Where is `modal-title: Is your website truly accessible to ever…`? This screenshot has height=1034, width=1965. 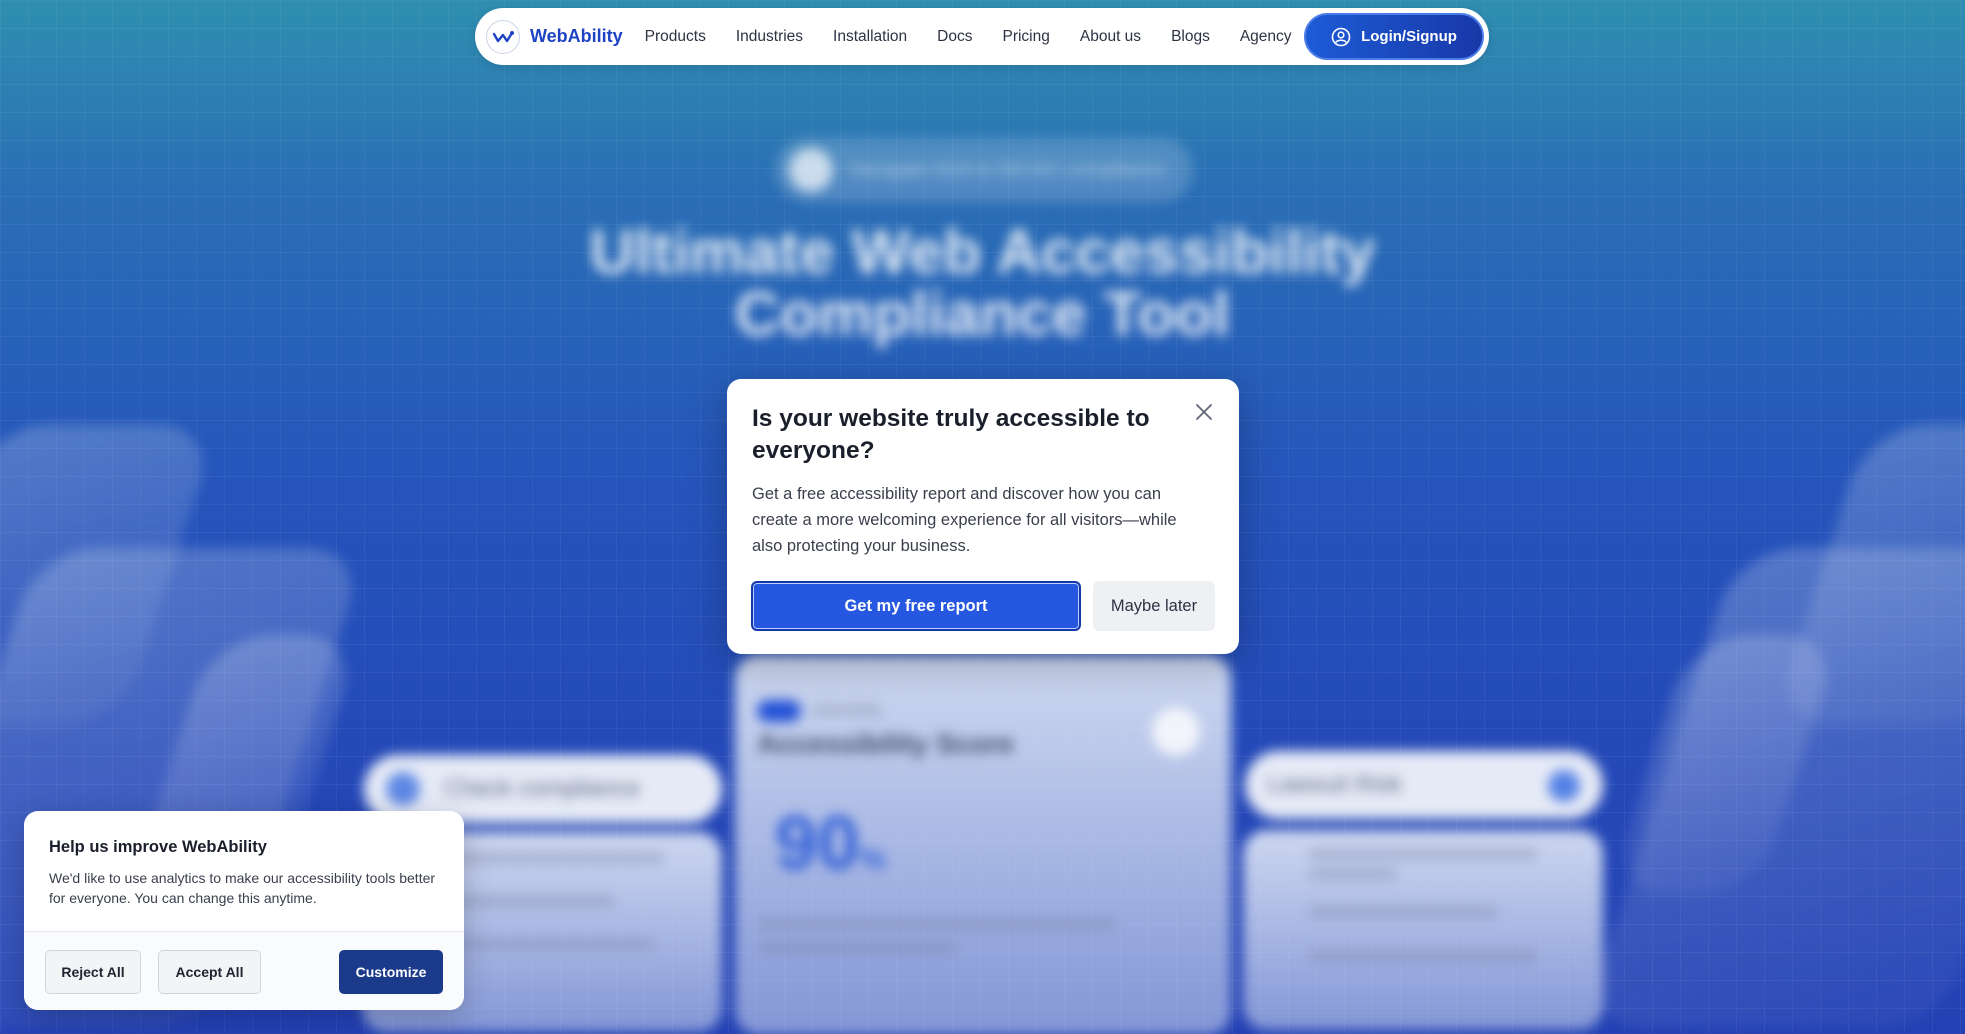 modal-title: Is your website truly accessible to ever… is located at coordinates (951, 434).